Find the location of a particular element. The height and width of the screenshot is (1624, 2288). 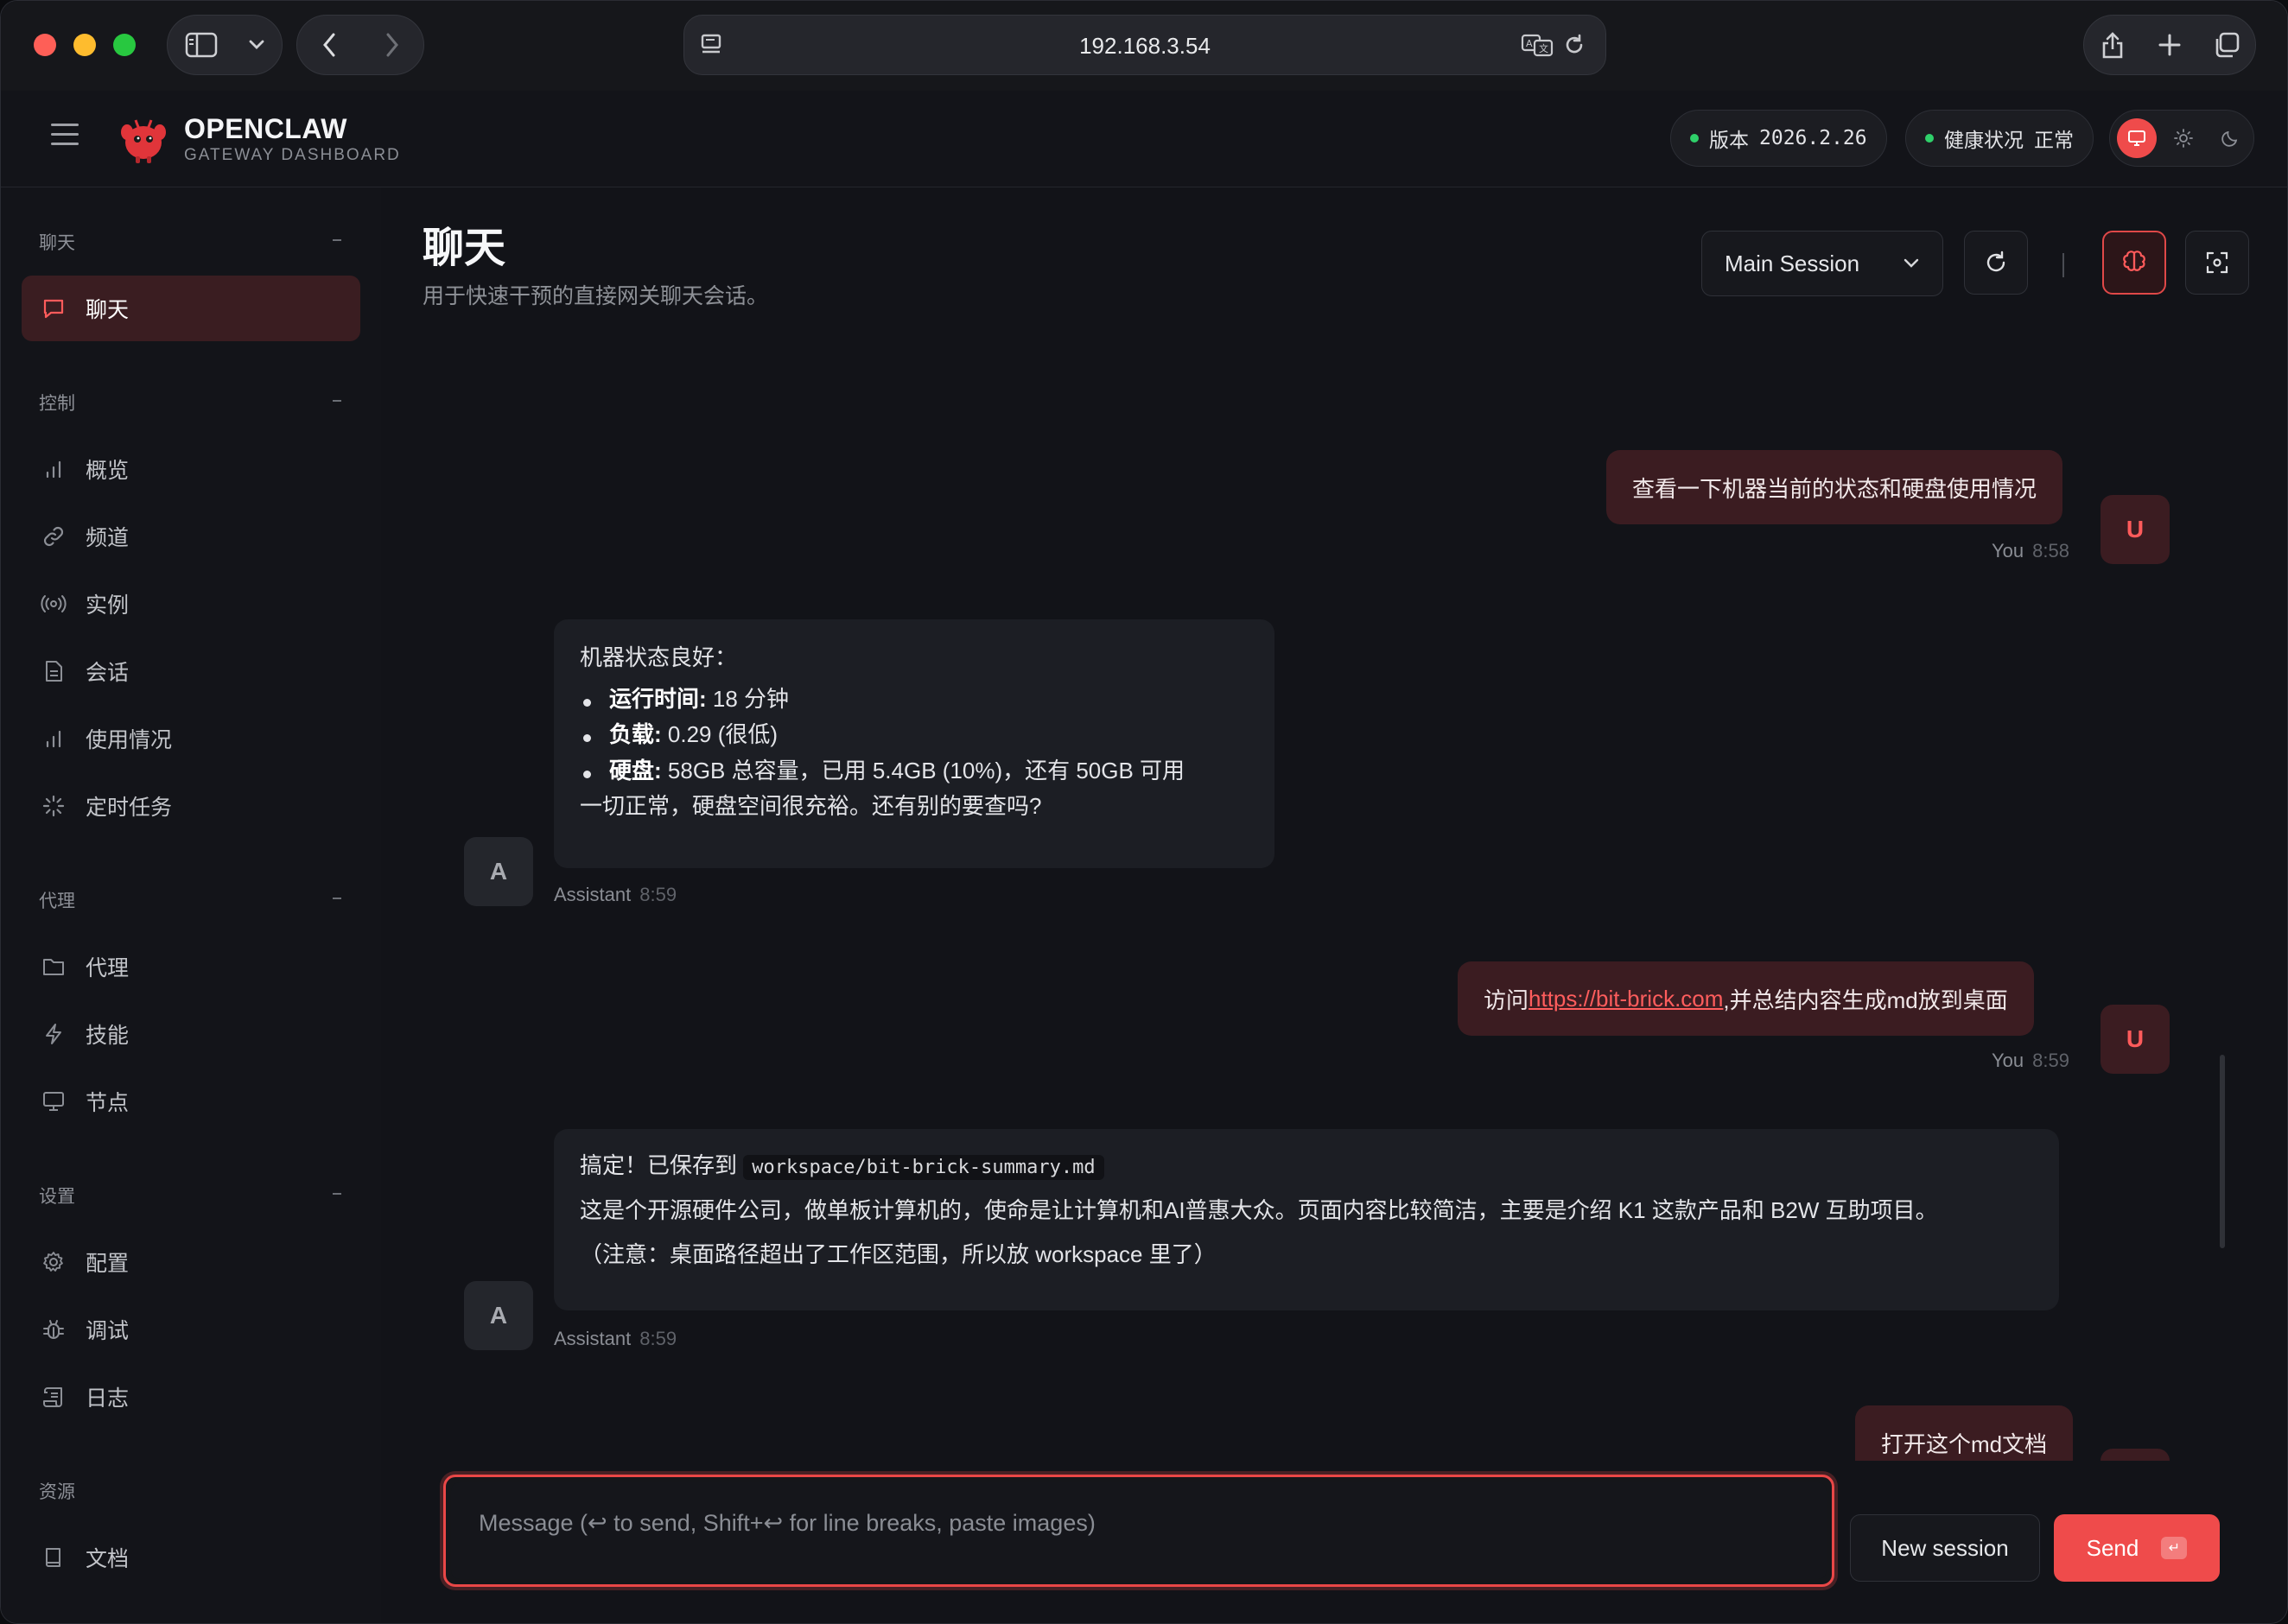

sidebar-item-label: 文档 is located at coordinates (108, 1559).